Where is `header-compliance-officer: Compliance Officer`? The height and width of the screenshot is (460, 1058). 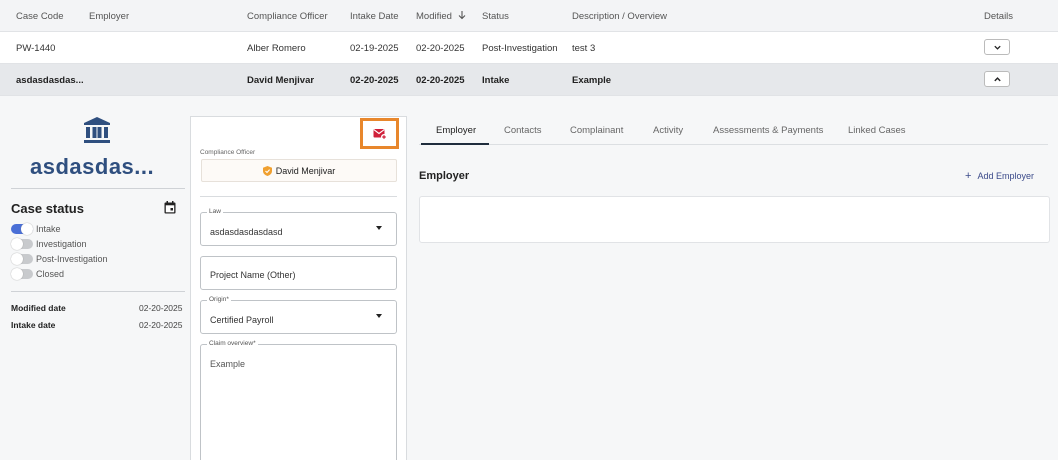
header-compliance-officer: Compliance Officer is located at coordinates (287, 16).